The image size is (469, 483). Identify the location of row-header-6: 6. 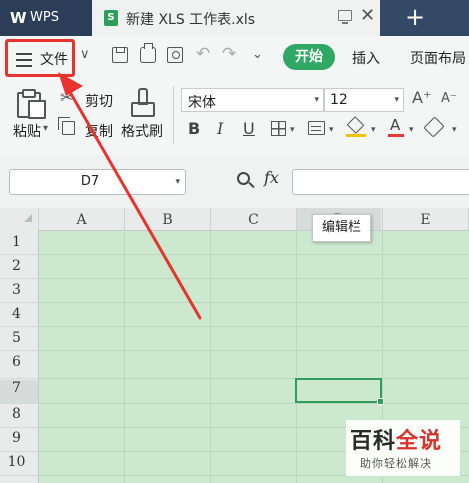
(16, 362).